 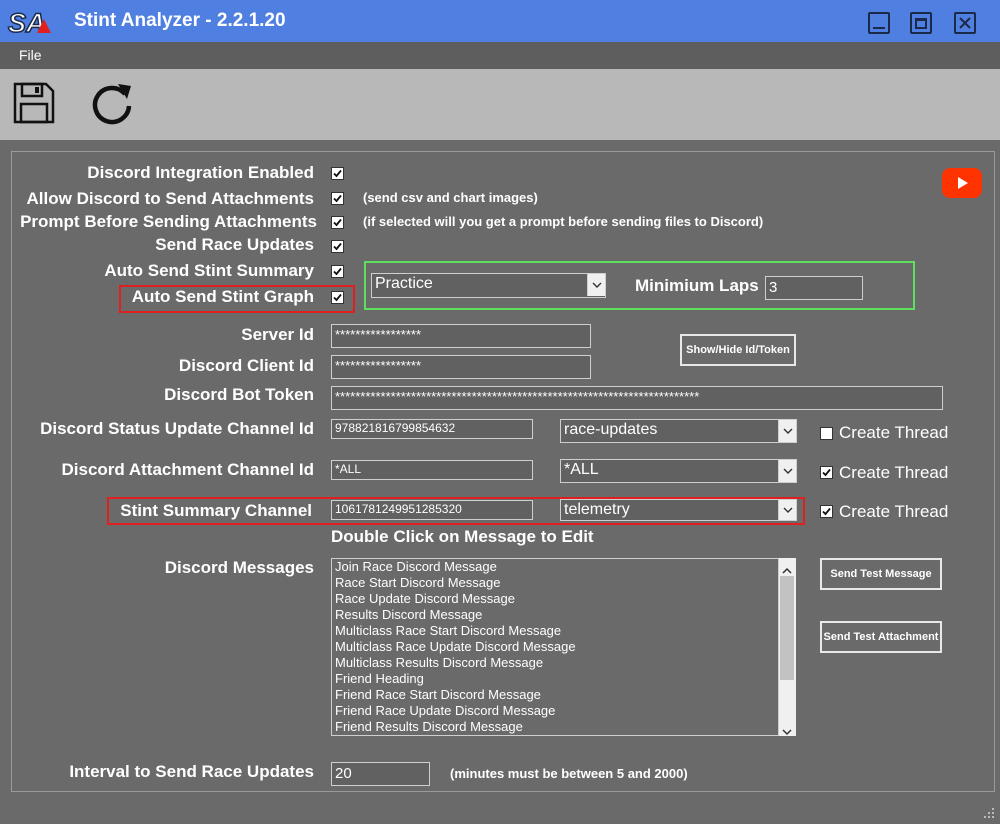 What do you see at coordinates (380, 774) in the screenshot?
I see `interval-input: 20` at bounding box center [380, 774].